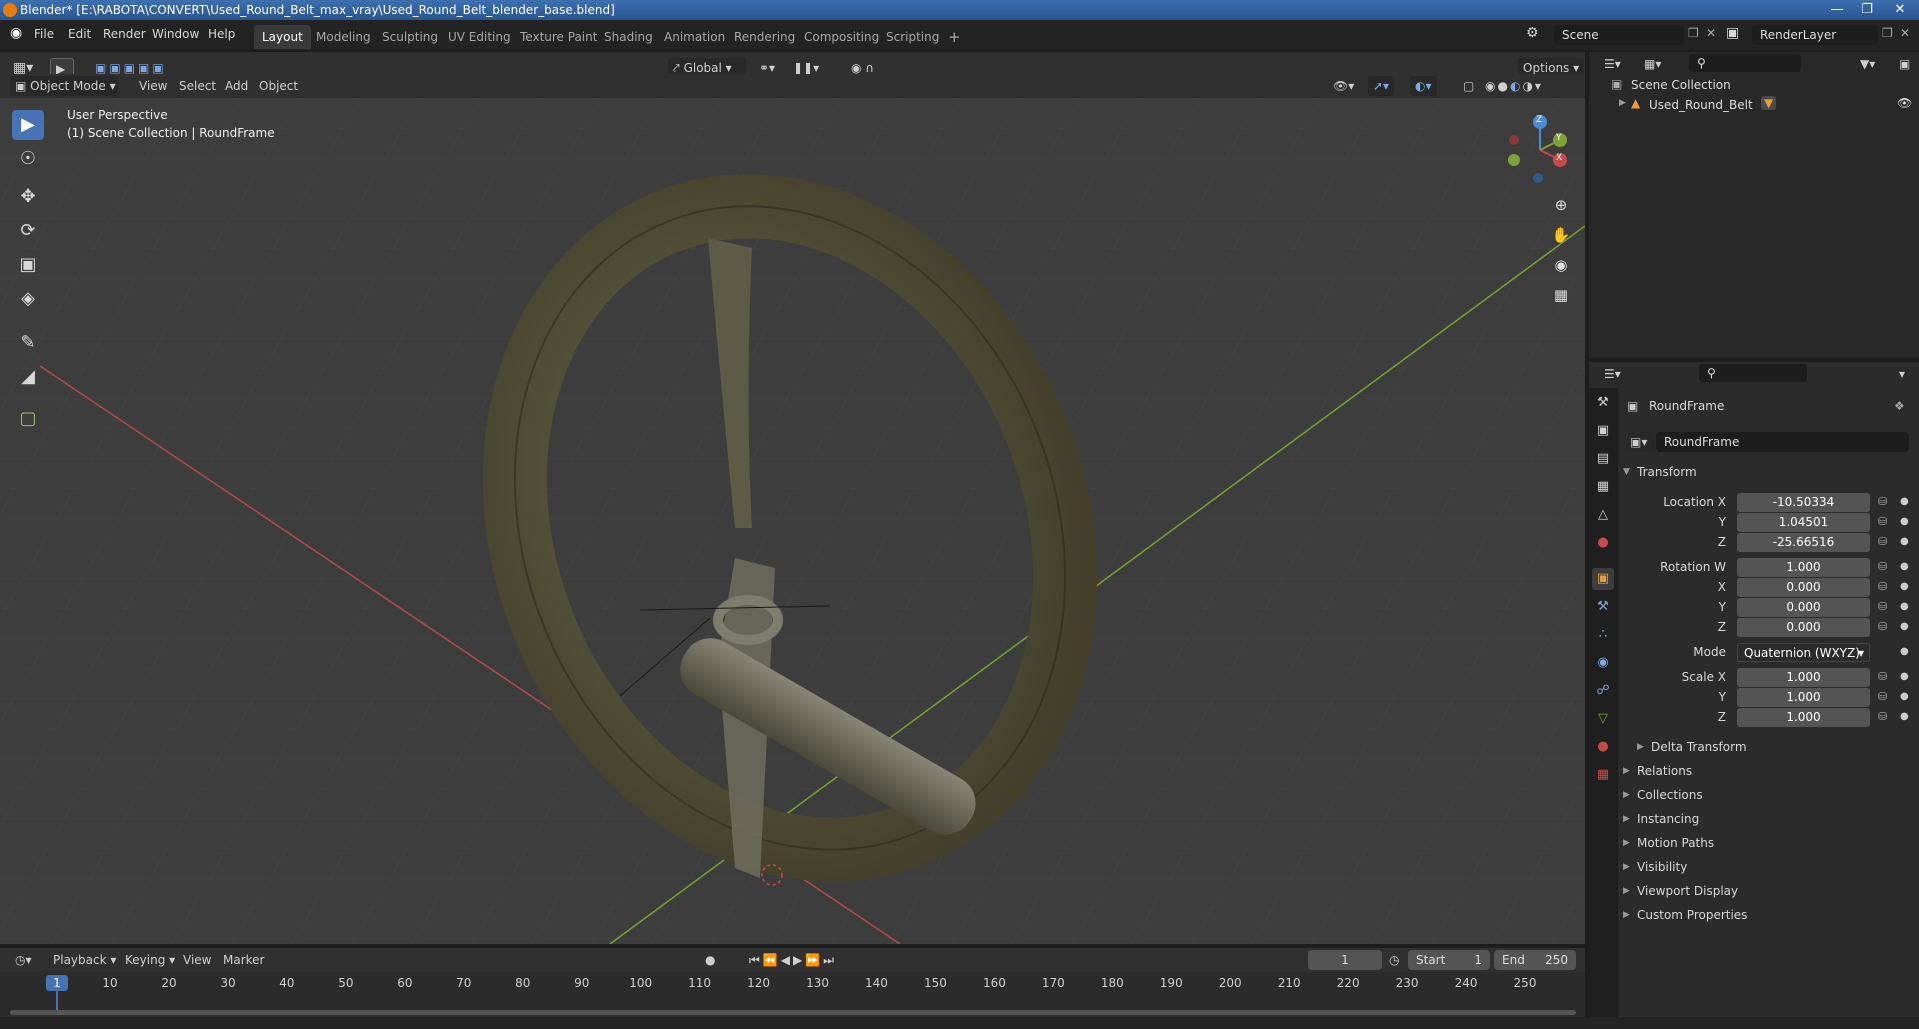  I want to click on scale-x-field: 1.000, so click(1803, 677).